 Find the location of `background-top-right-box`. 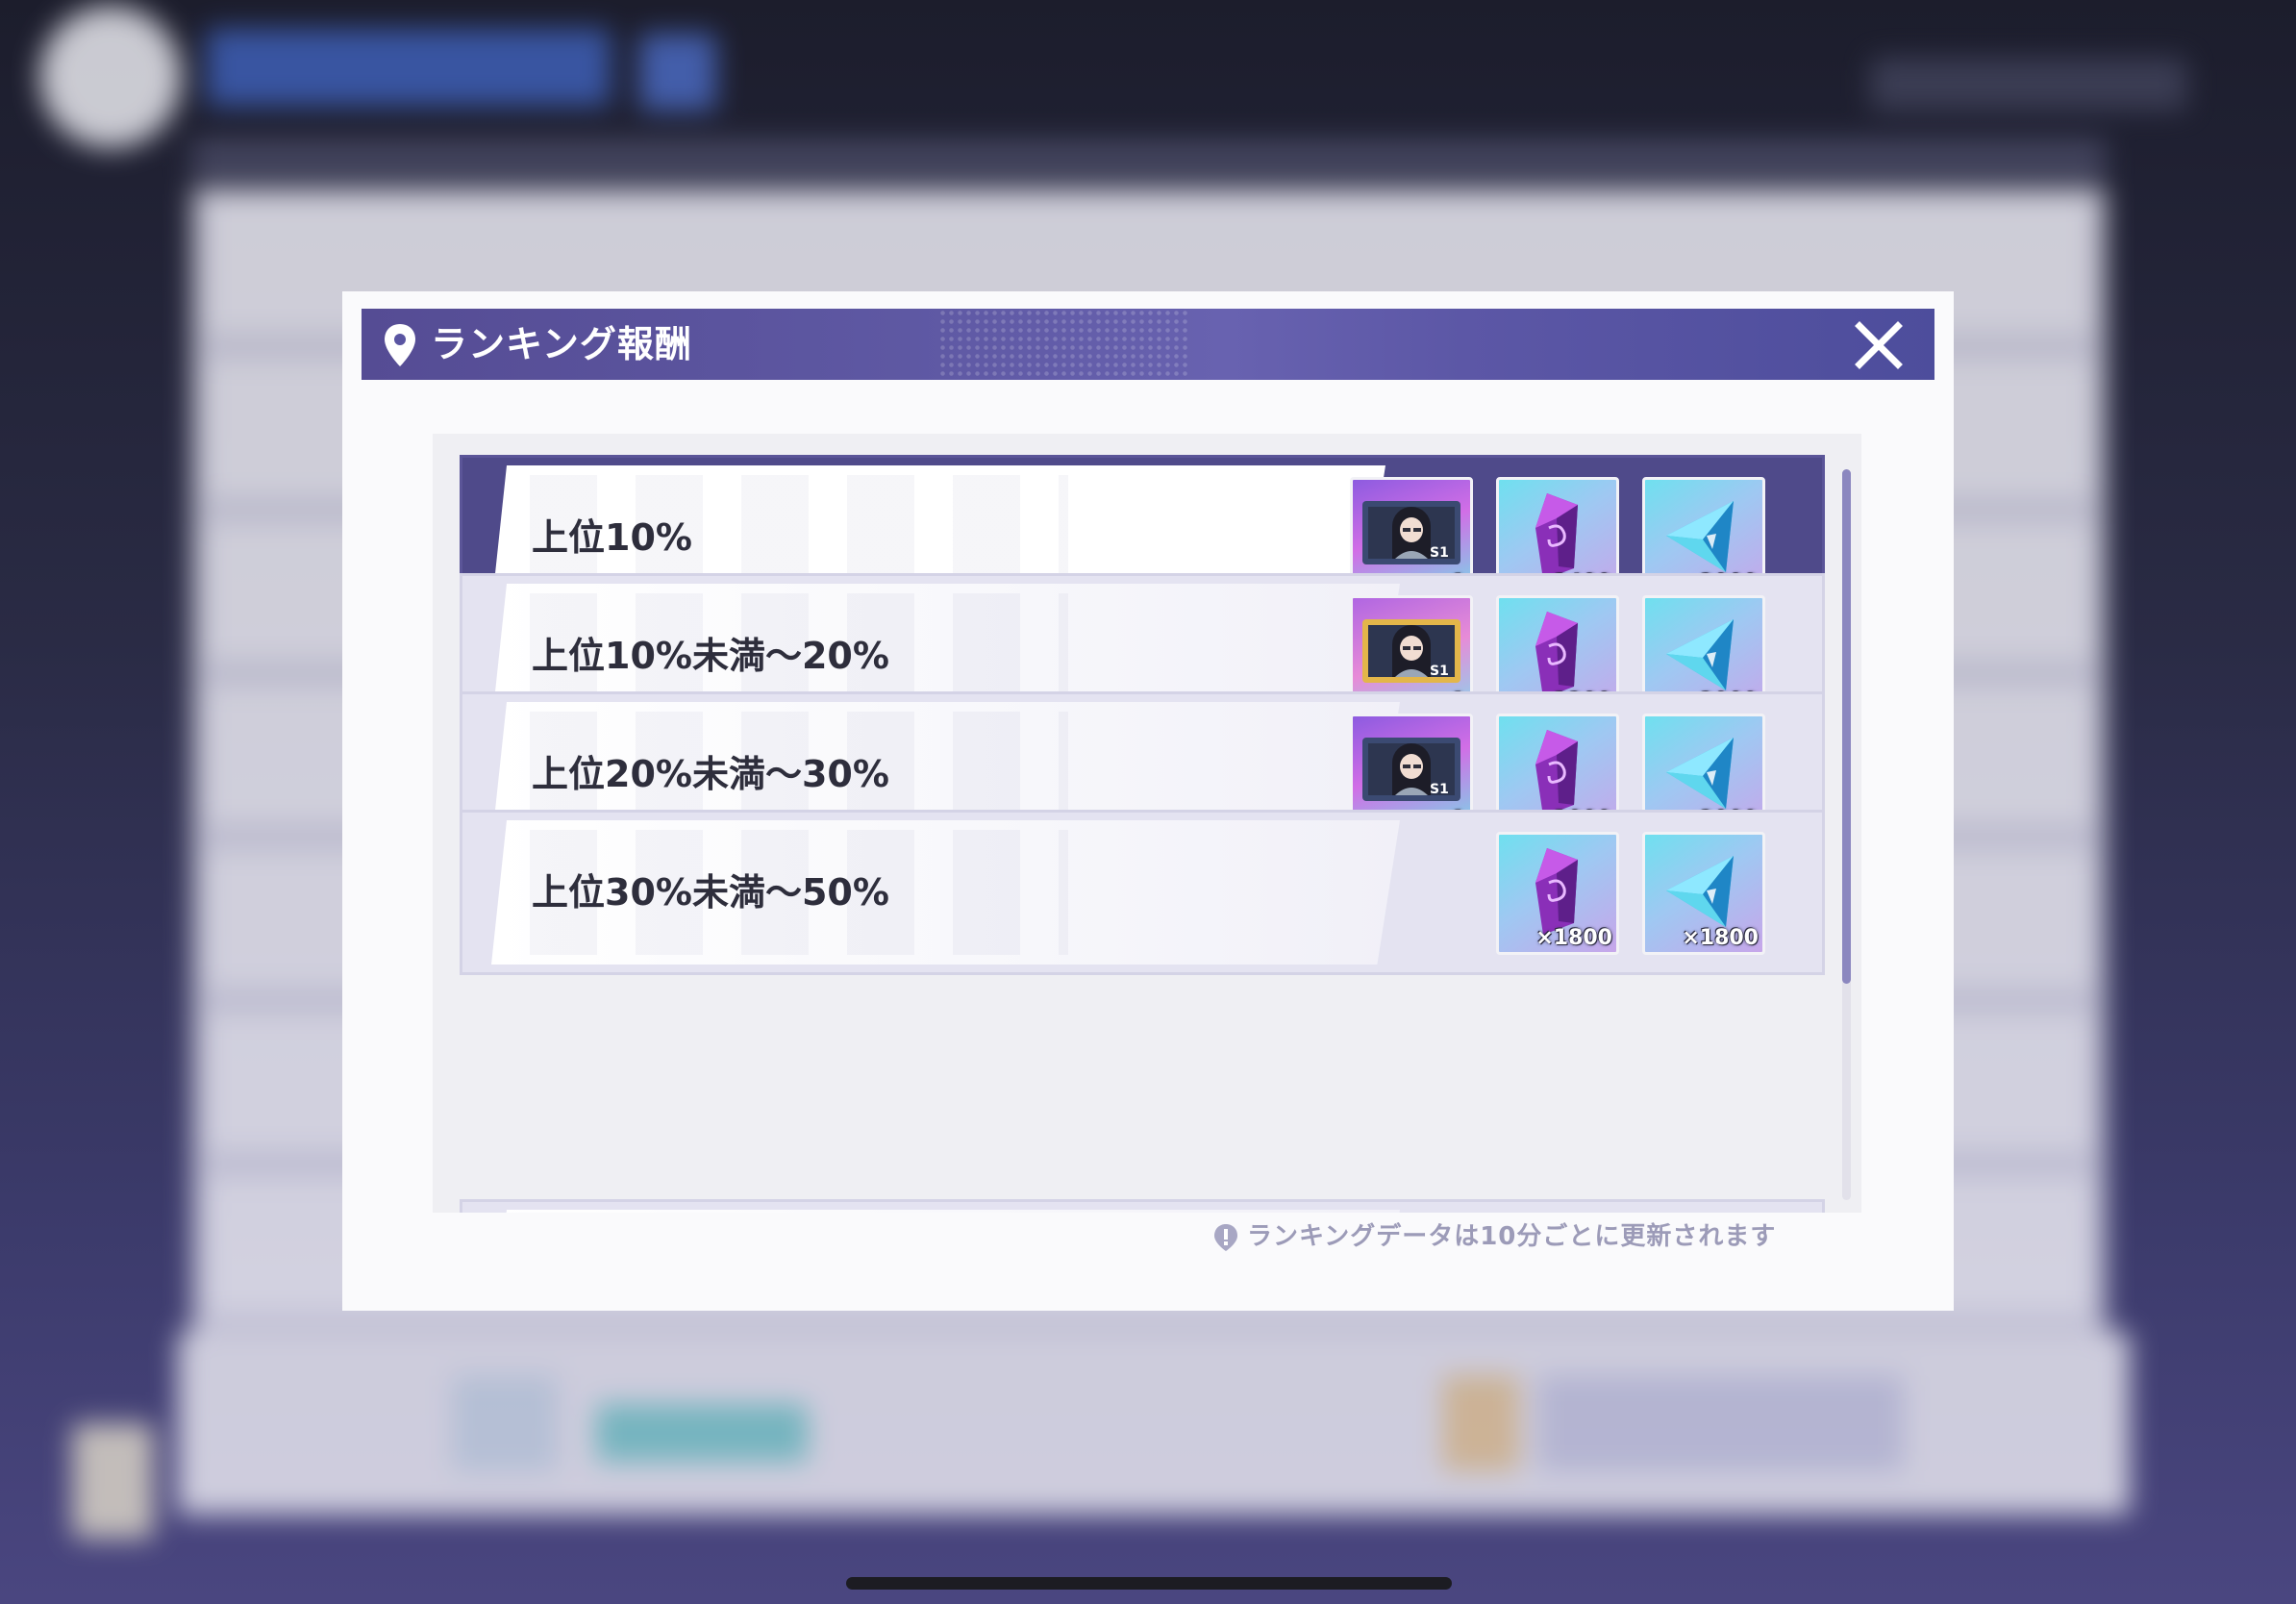

background-top-right-box is located at coordinates (2029, 84).